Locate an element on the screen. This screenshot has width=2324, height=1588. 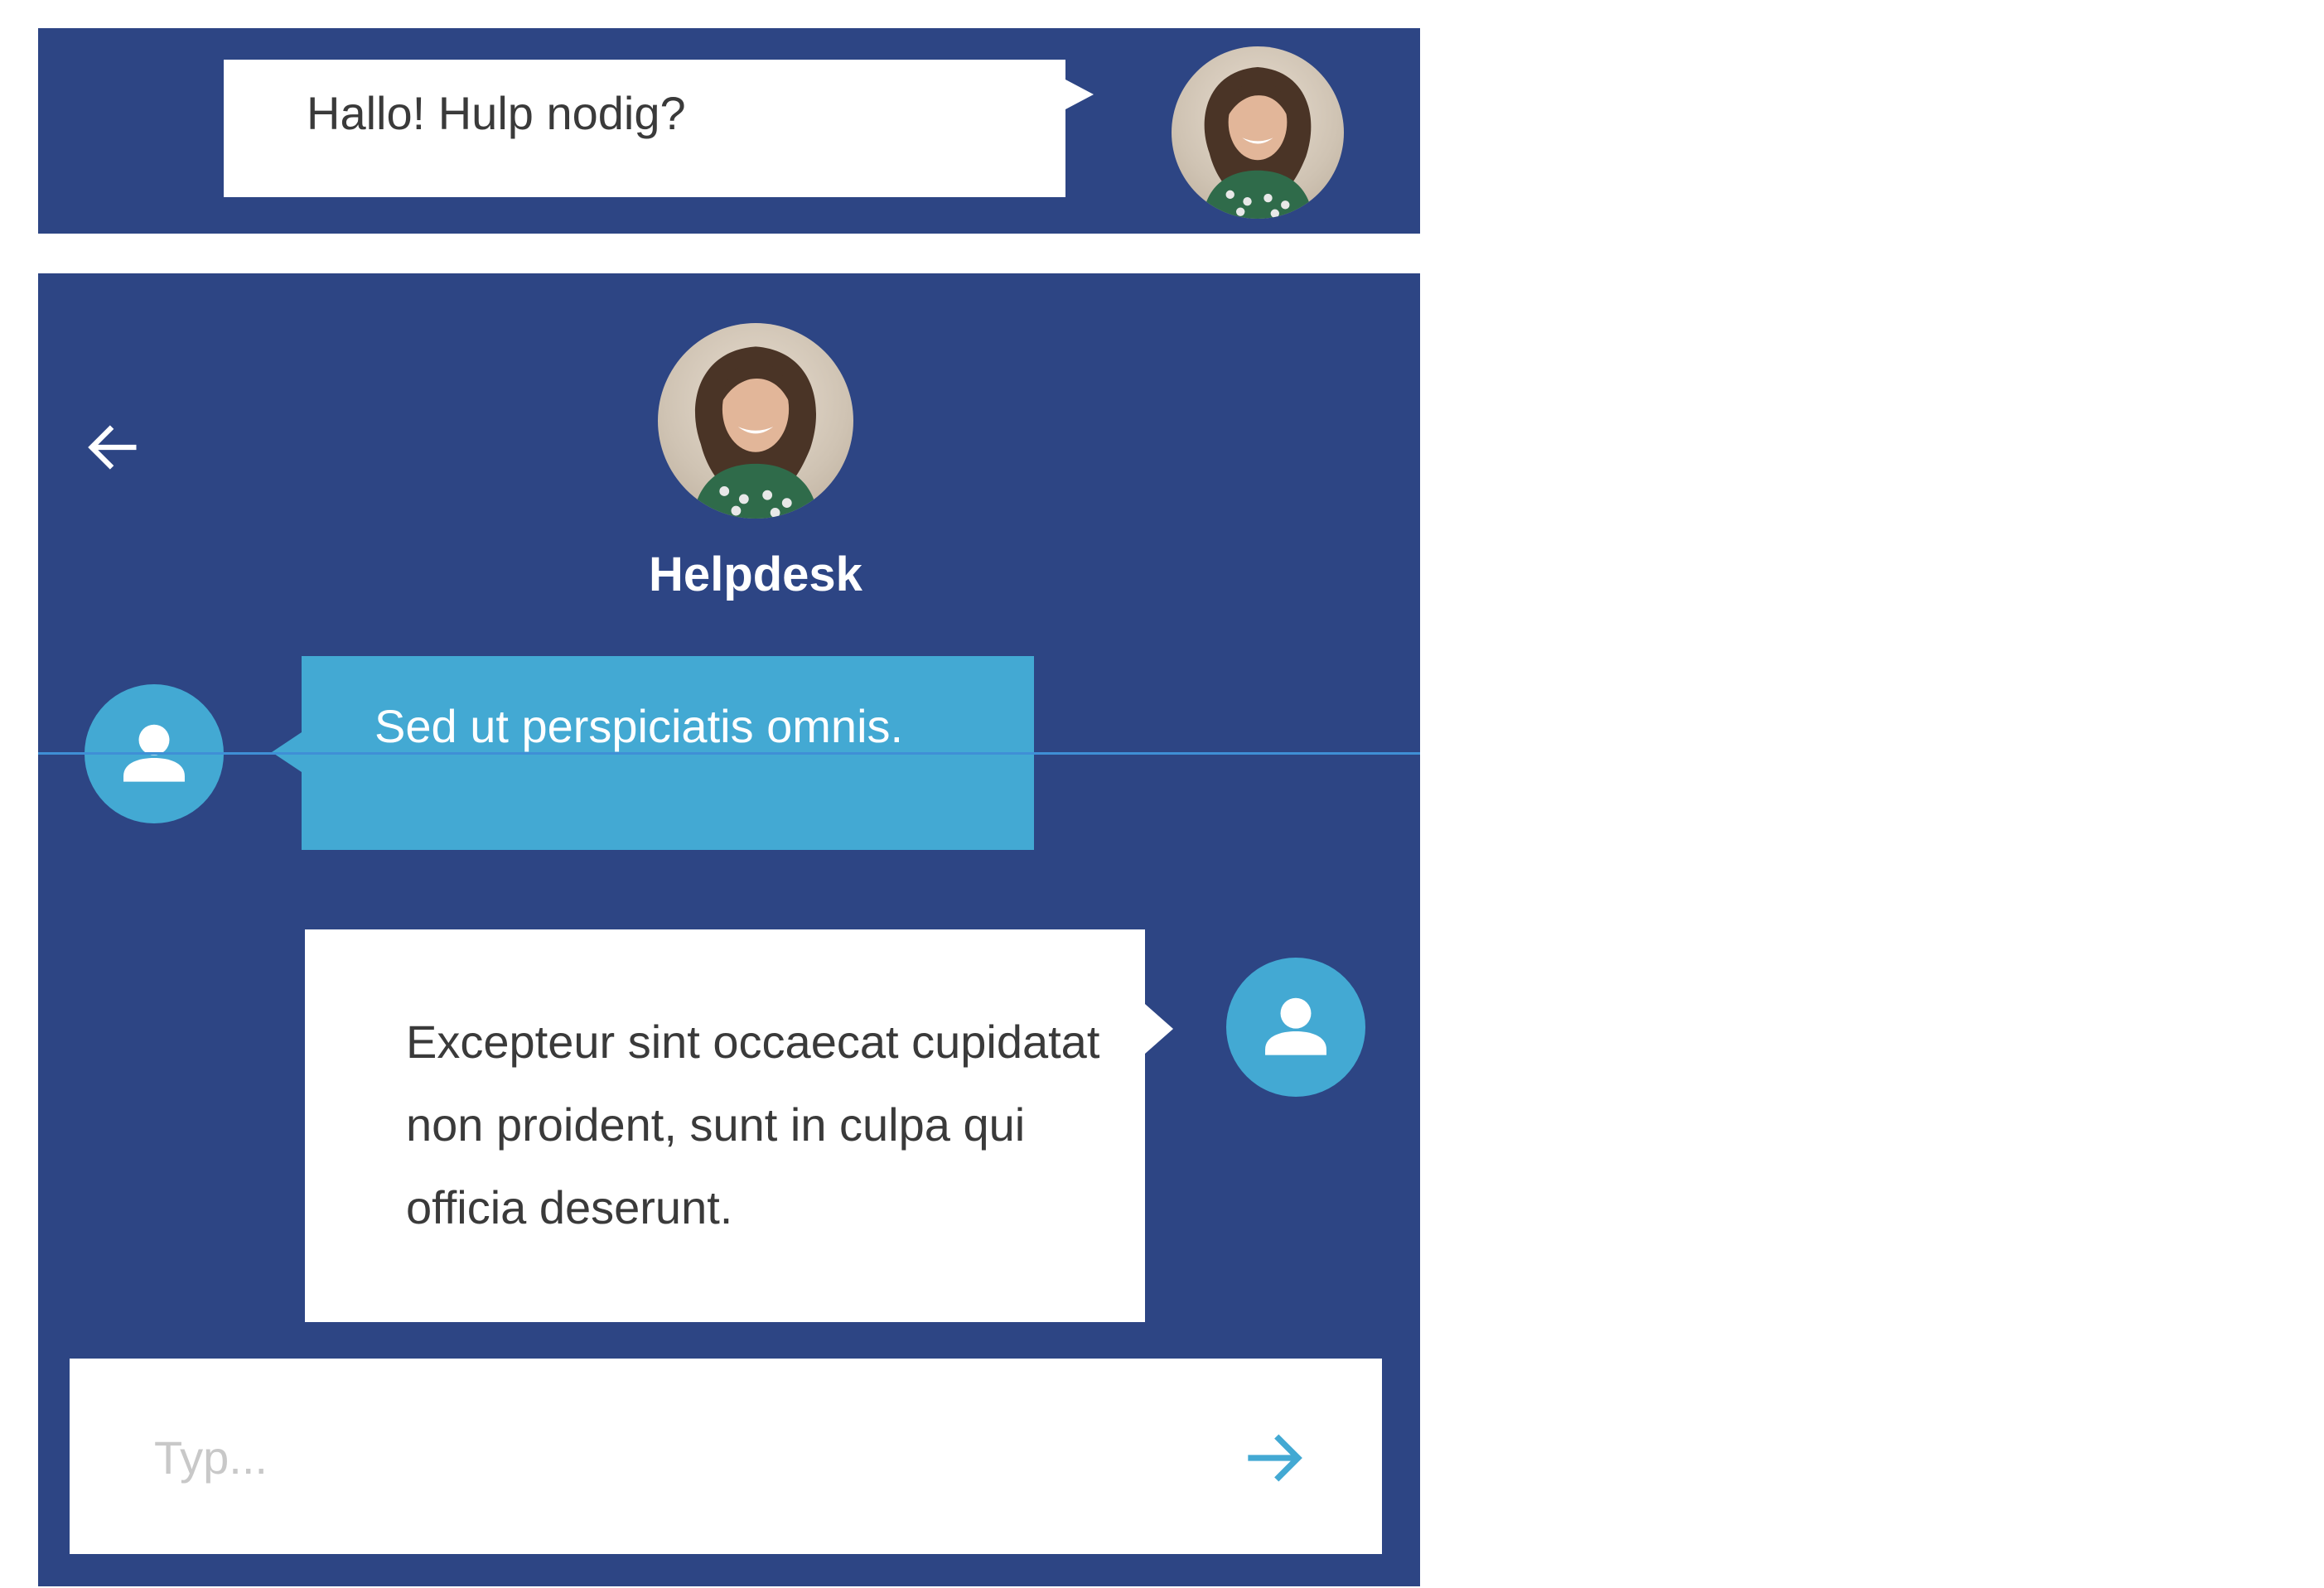
chat-teaser: Hallo! Hulp nodig? is located at coordinates (729, 131).